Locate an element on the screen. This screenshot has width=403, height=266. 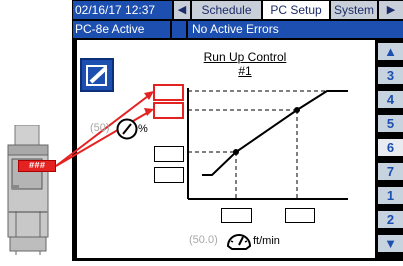
run-up-line is located at coordinates (275, 133).